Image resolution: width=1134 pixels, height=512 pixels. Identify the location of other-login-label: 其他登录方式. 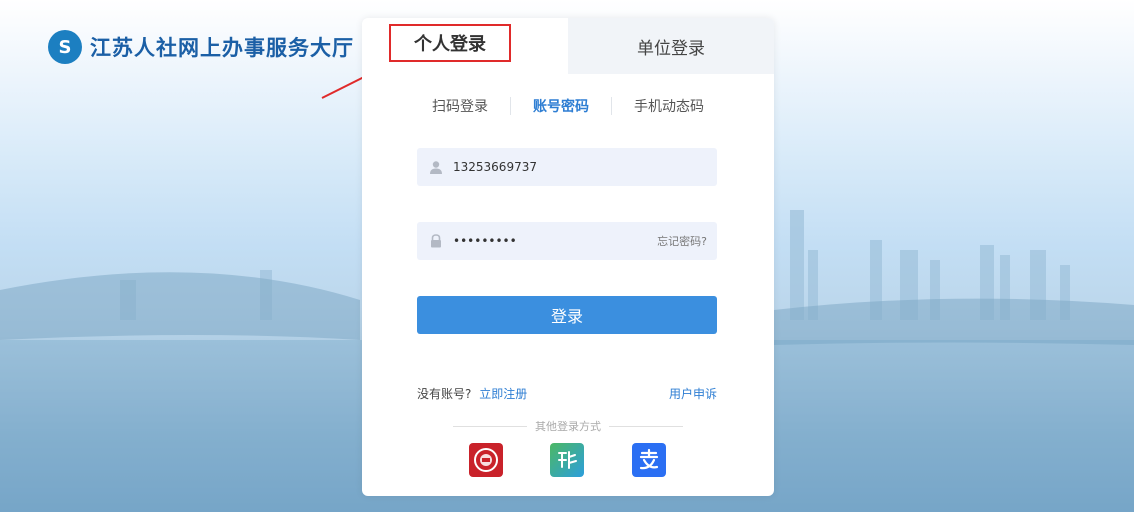
(568, 426).